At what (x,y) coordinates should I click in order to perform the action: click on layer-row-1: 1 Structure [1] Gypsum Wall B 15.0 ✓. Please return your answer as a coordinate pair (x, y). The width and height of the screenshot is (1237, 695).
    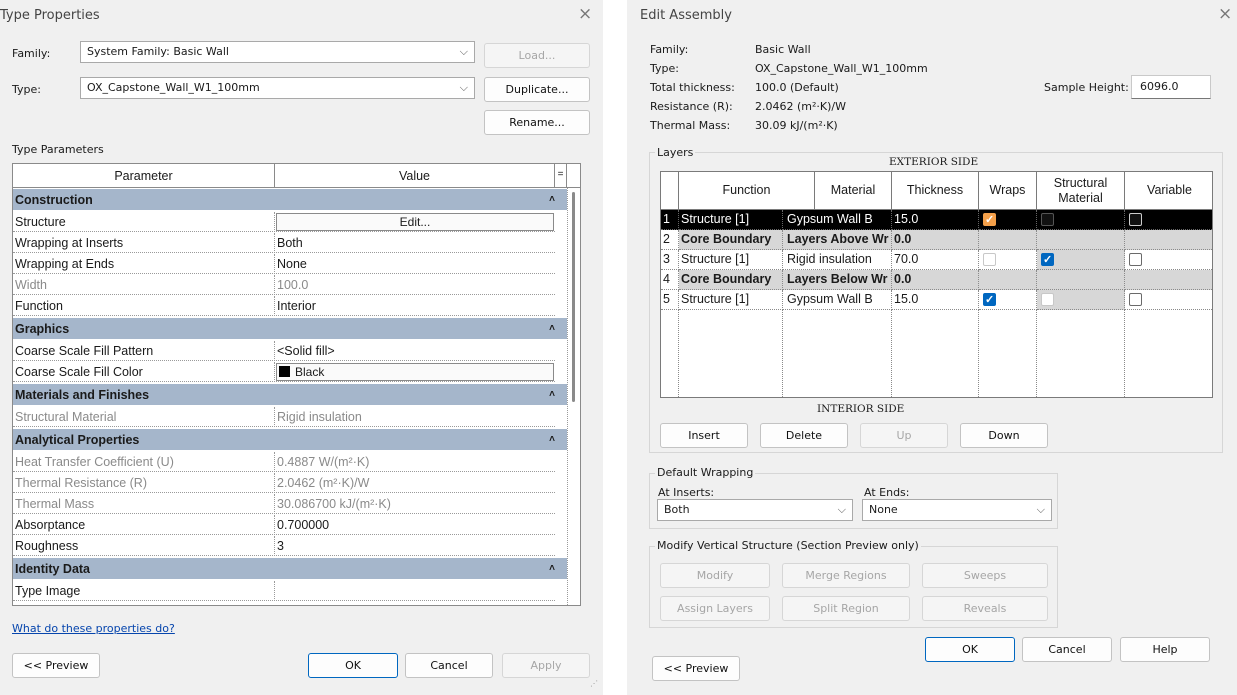
    Looking at the image, I should click on (936, 220).